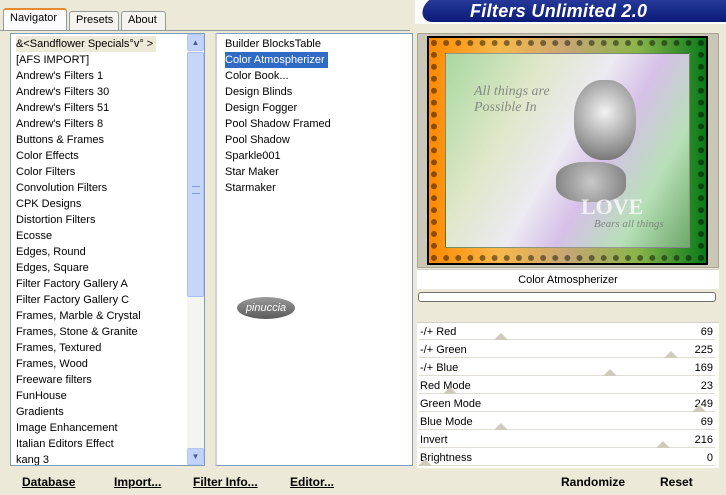 The height and width of the screenshot is (495, 726). I want to click on category-item: Filter Factory Gallery A, so click(100, 284).